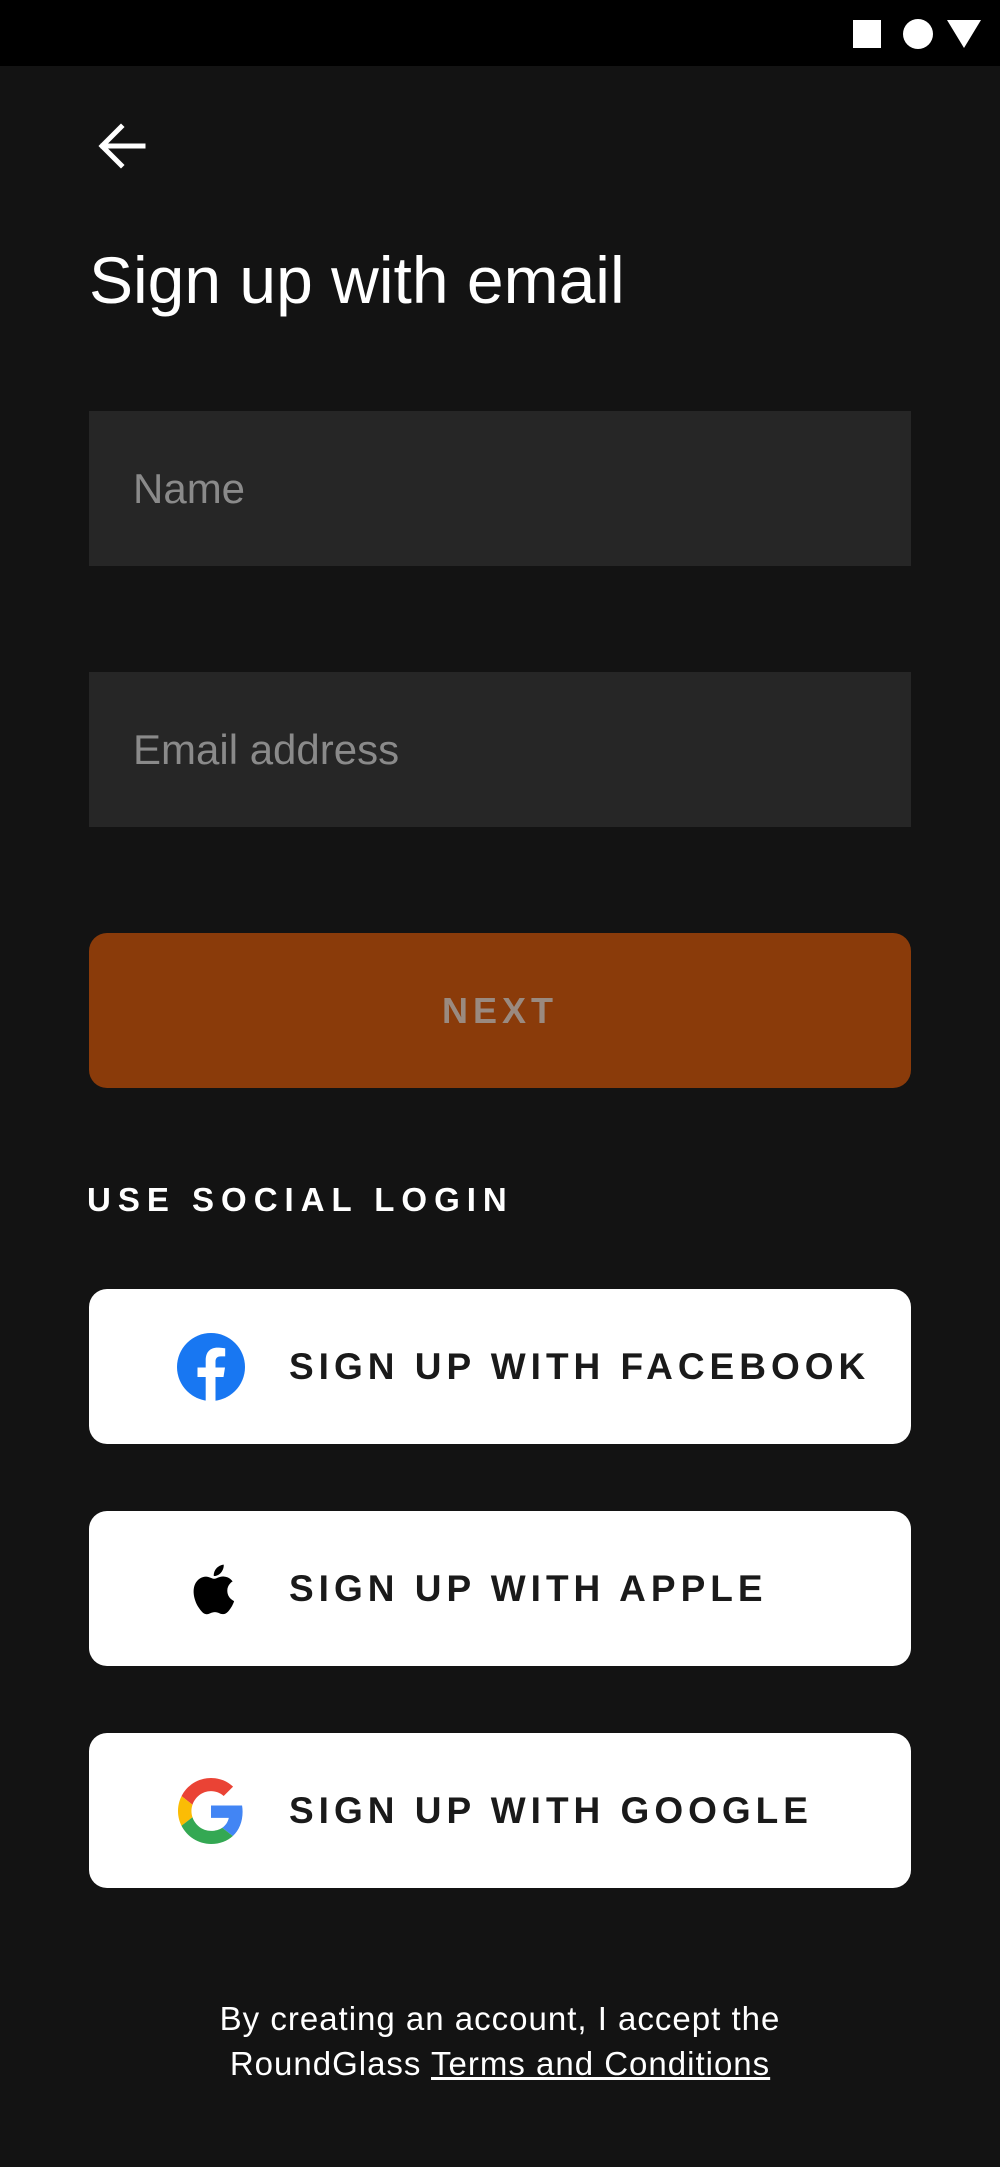  I want to click on terms-notice-line2: RoundGlass Terms and Conditions, so click(500, 2063).